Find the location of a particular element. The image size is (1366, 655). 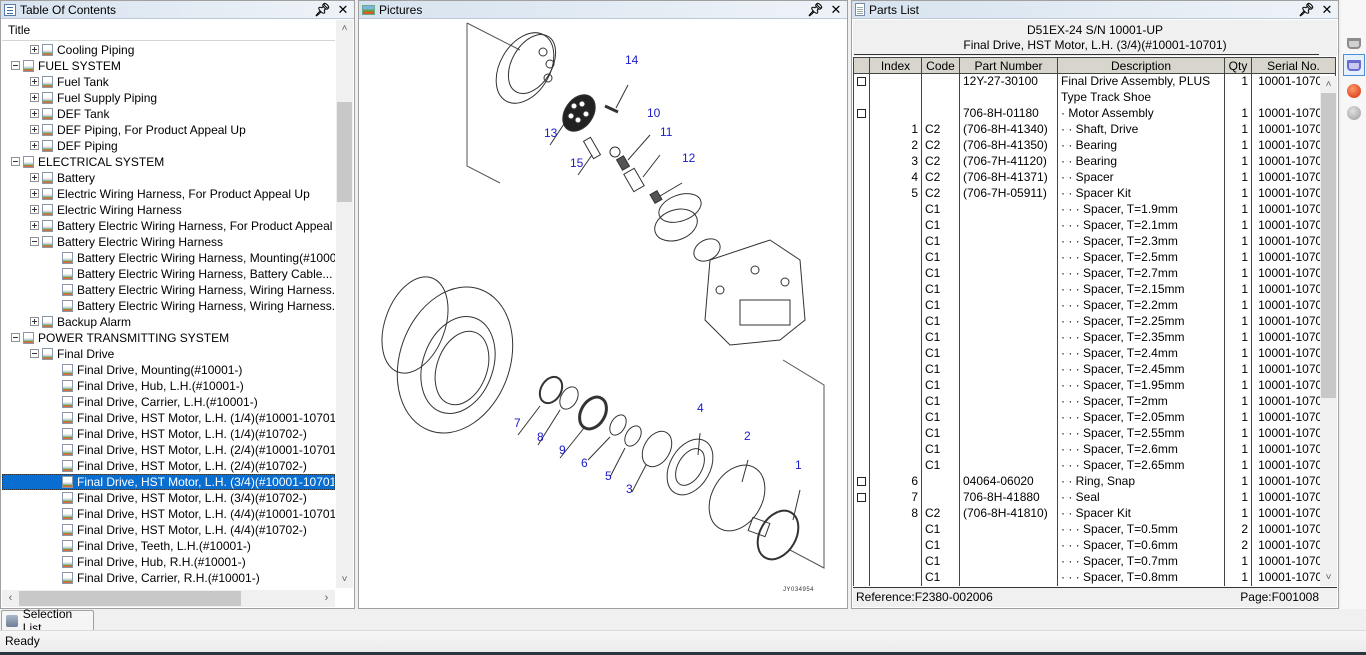

callout-7: 7 is located at coordinates (517, 423).